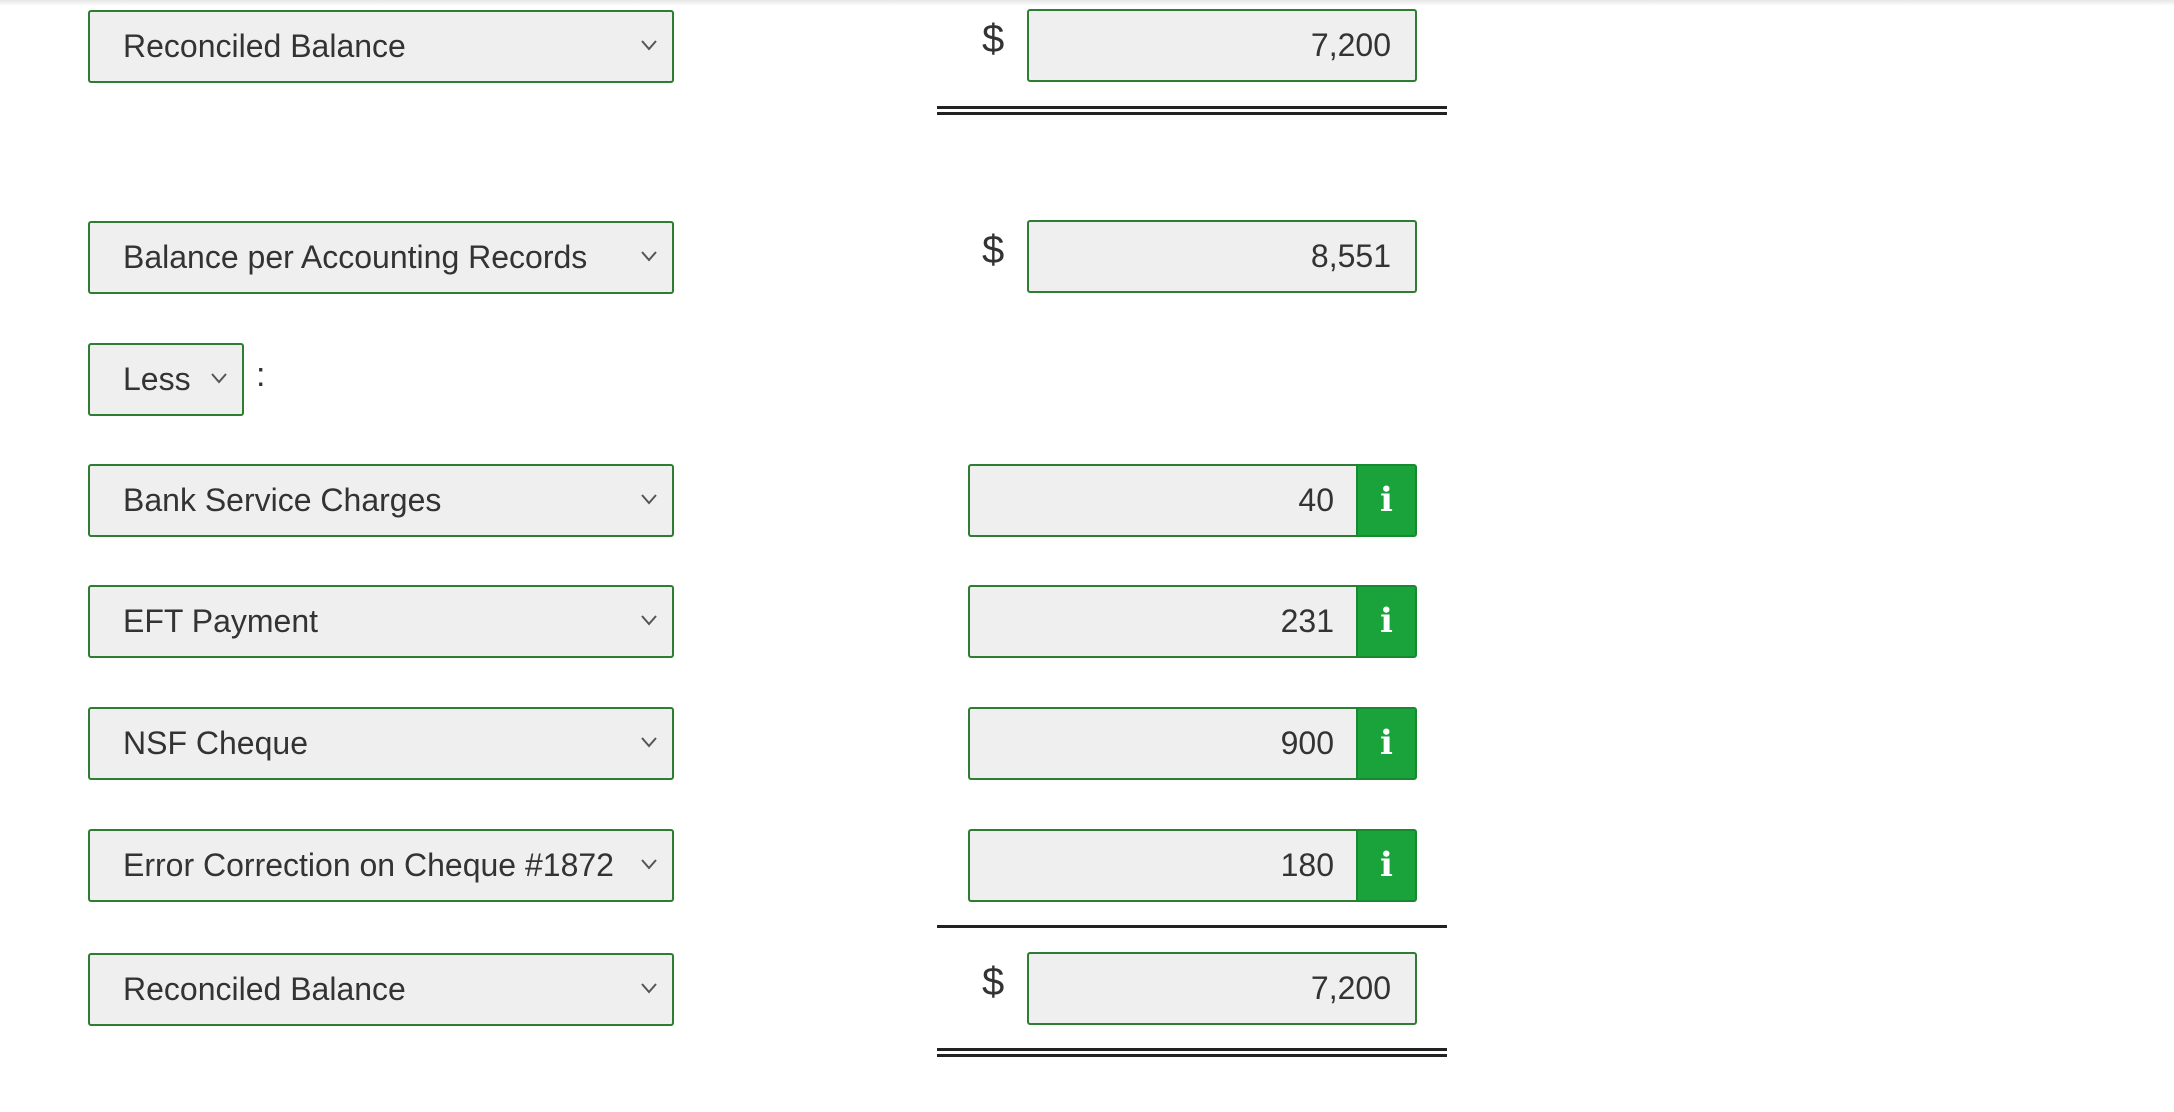 The height and width of the screenshot is (1112, 2174). Describe the element at coordinates (261, 375) in the screenshot. I see `colon-label: :` at that location.